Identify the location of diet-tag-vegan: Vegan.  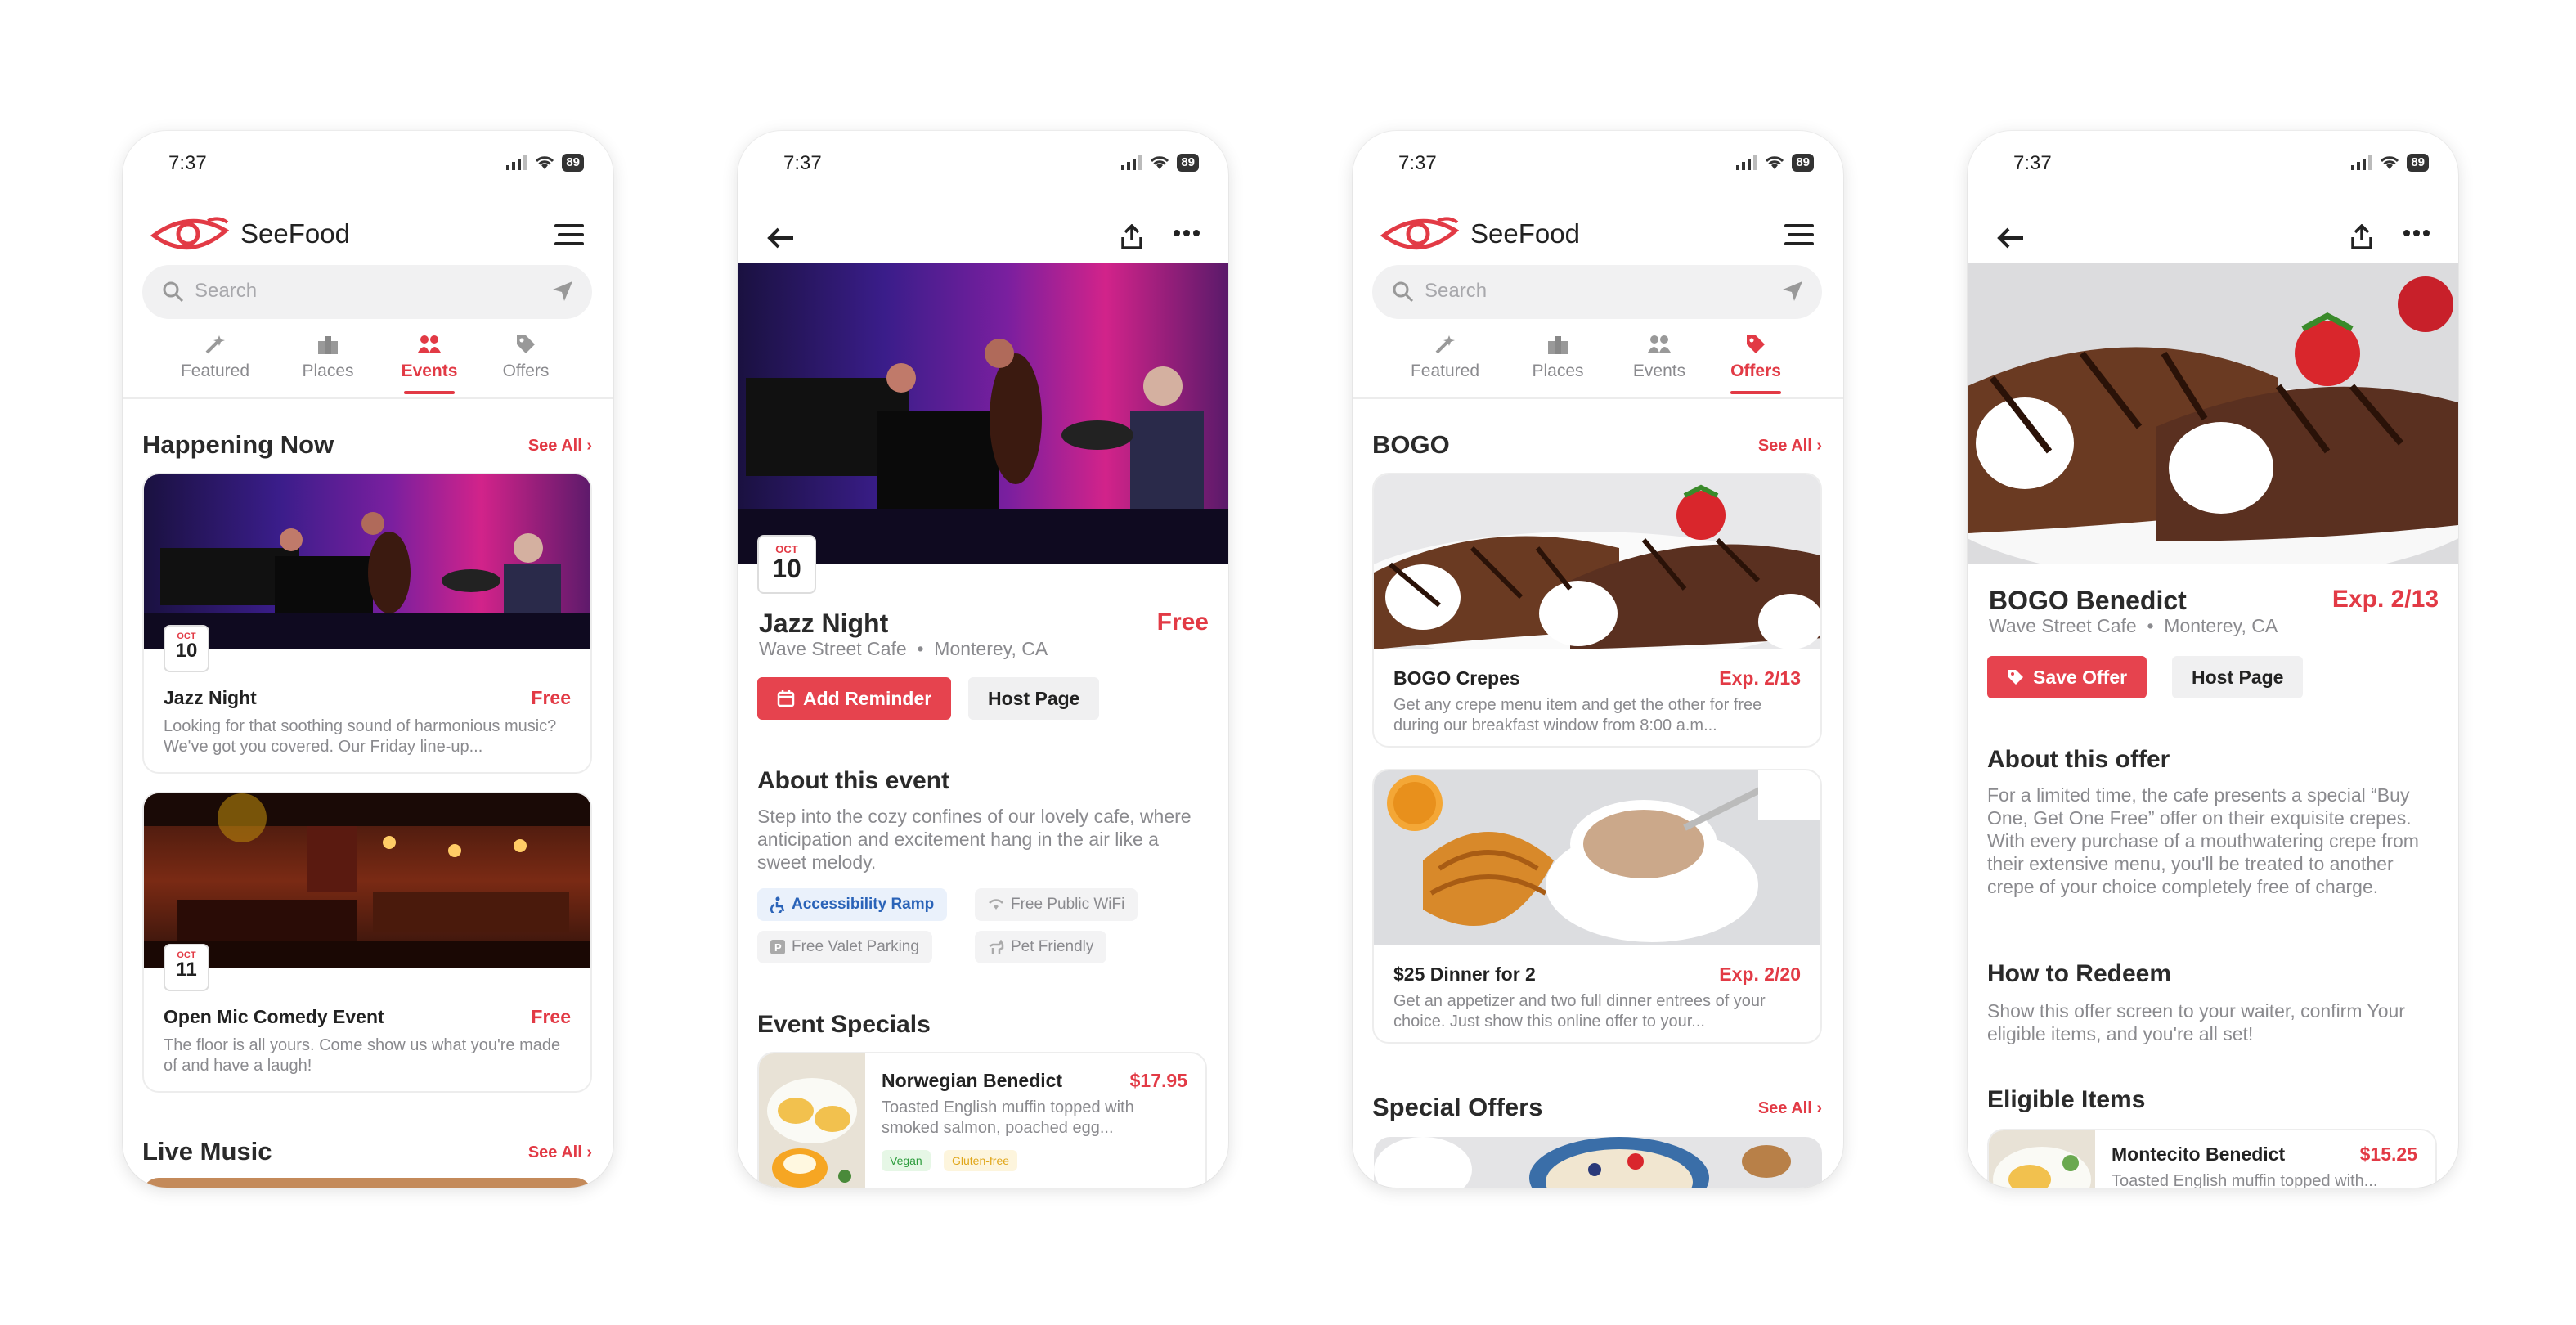
(907, 1160).